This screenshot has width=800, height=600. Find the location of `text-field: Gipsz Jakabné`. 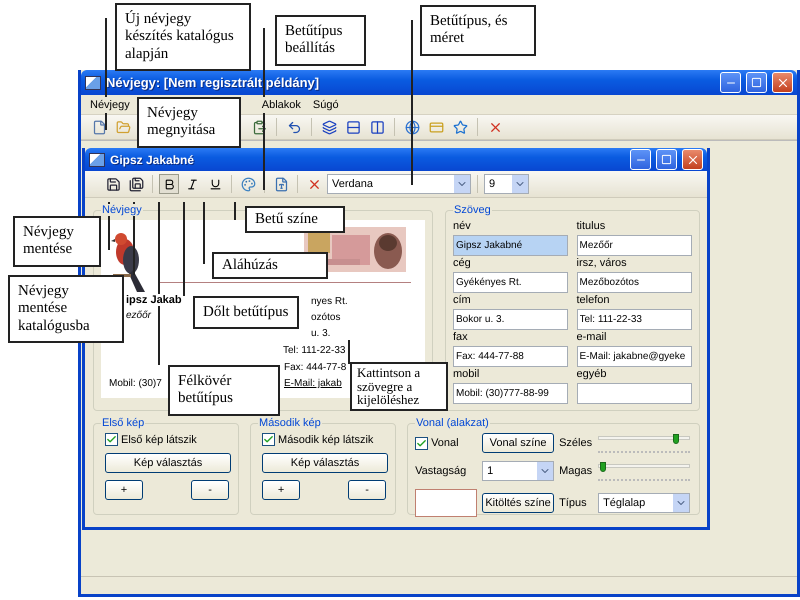

text-field: Gipsz Jakabné is located at coordinates (510, 245).